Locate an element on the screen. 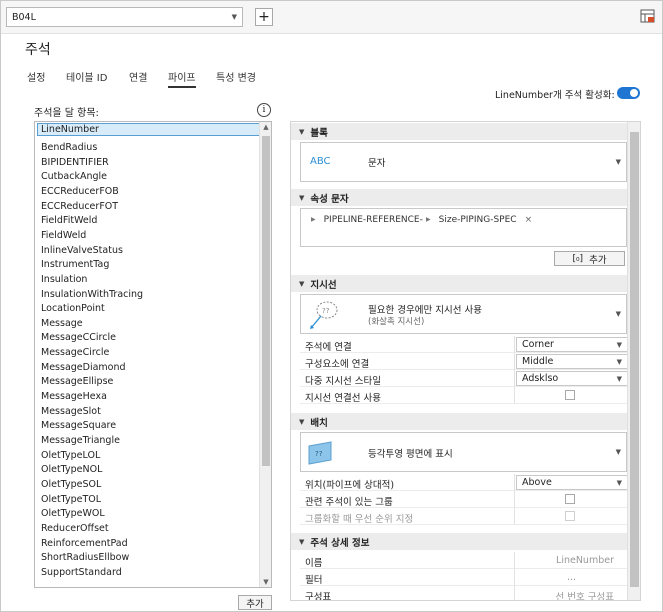  properties-scrollbar is located at coordinates (633, 361).